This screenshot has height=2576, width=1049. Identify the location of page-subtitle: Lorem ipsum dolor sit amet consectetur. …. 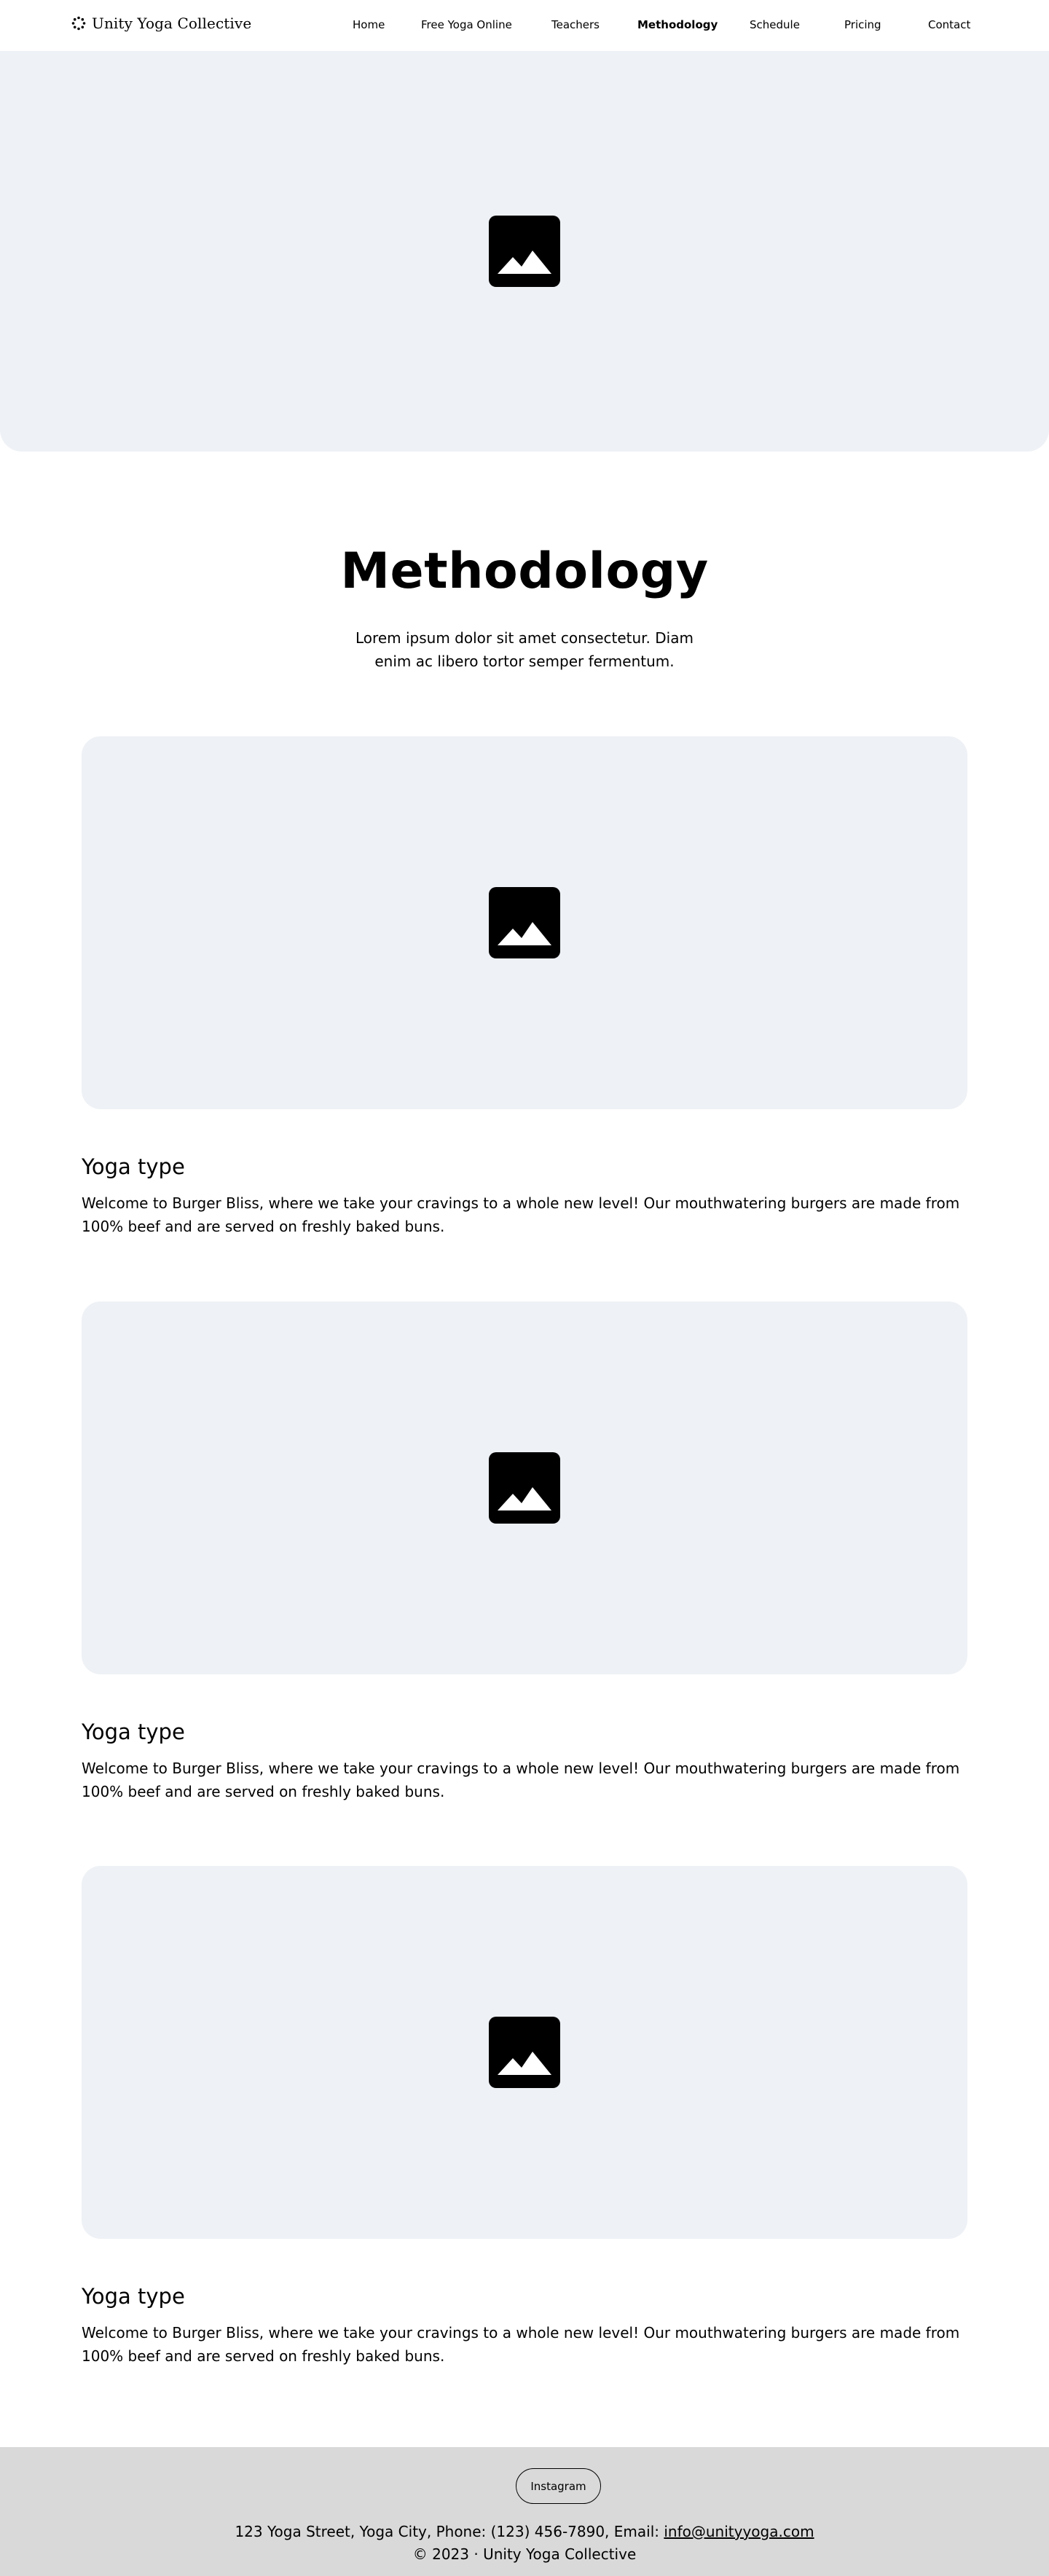
(524, 649).